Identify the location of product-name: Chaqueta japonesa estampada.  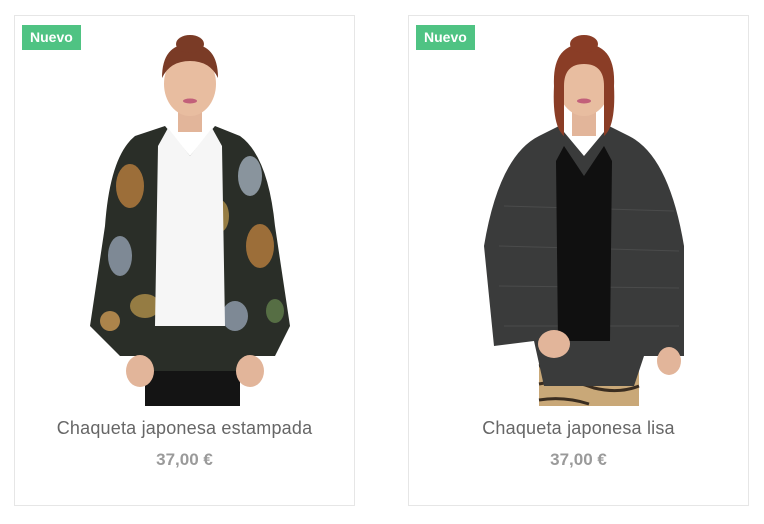
(184, 428).